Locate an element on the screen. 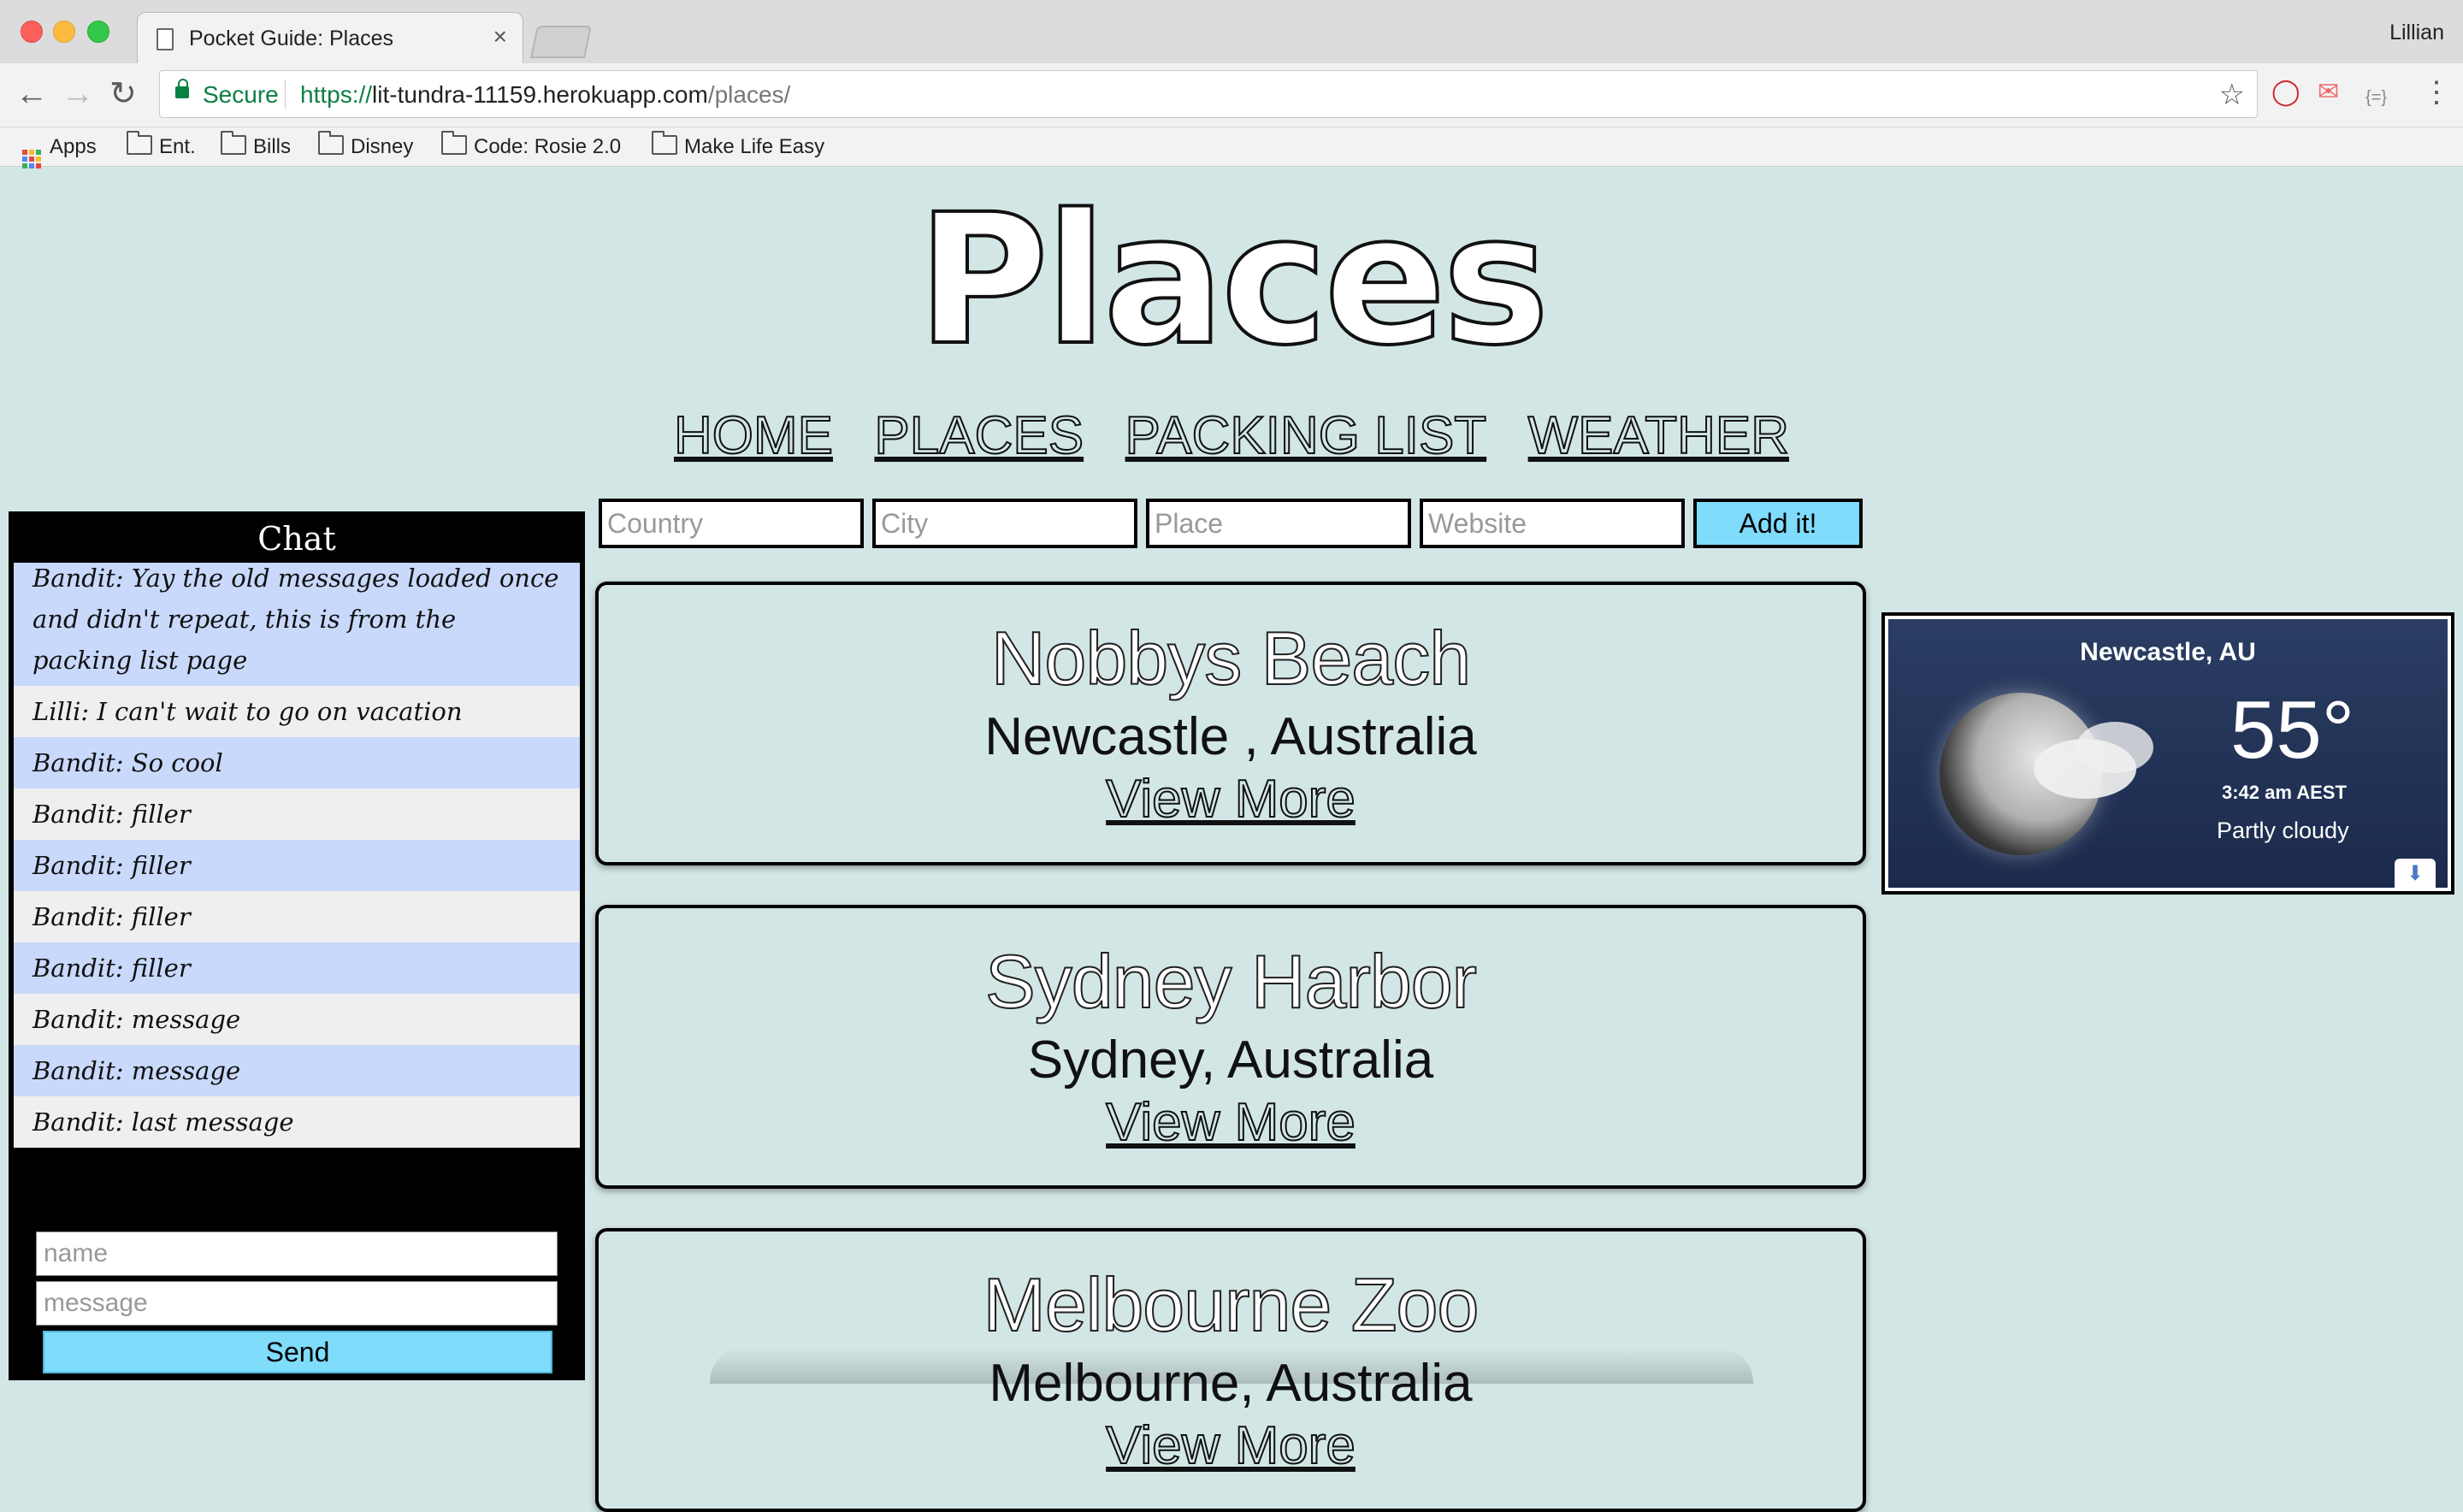  bookmark-label: Make Life Easy is located at coordinates (754, 146).